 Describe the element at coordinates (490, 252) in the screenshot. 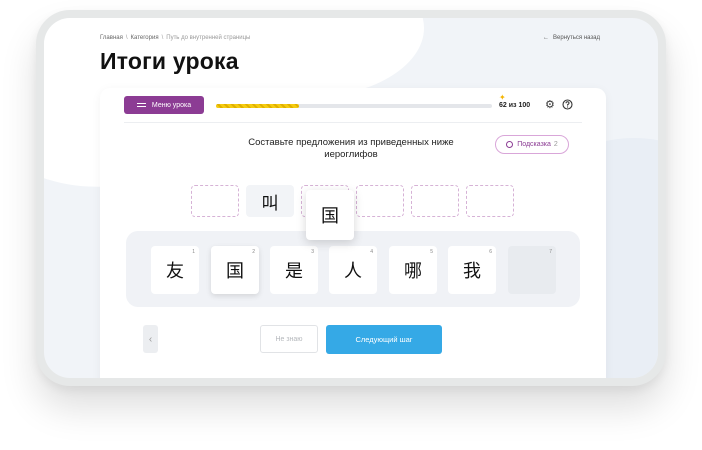

I see `tile-number: 6` at that location.